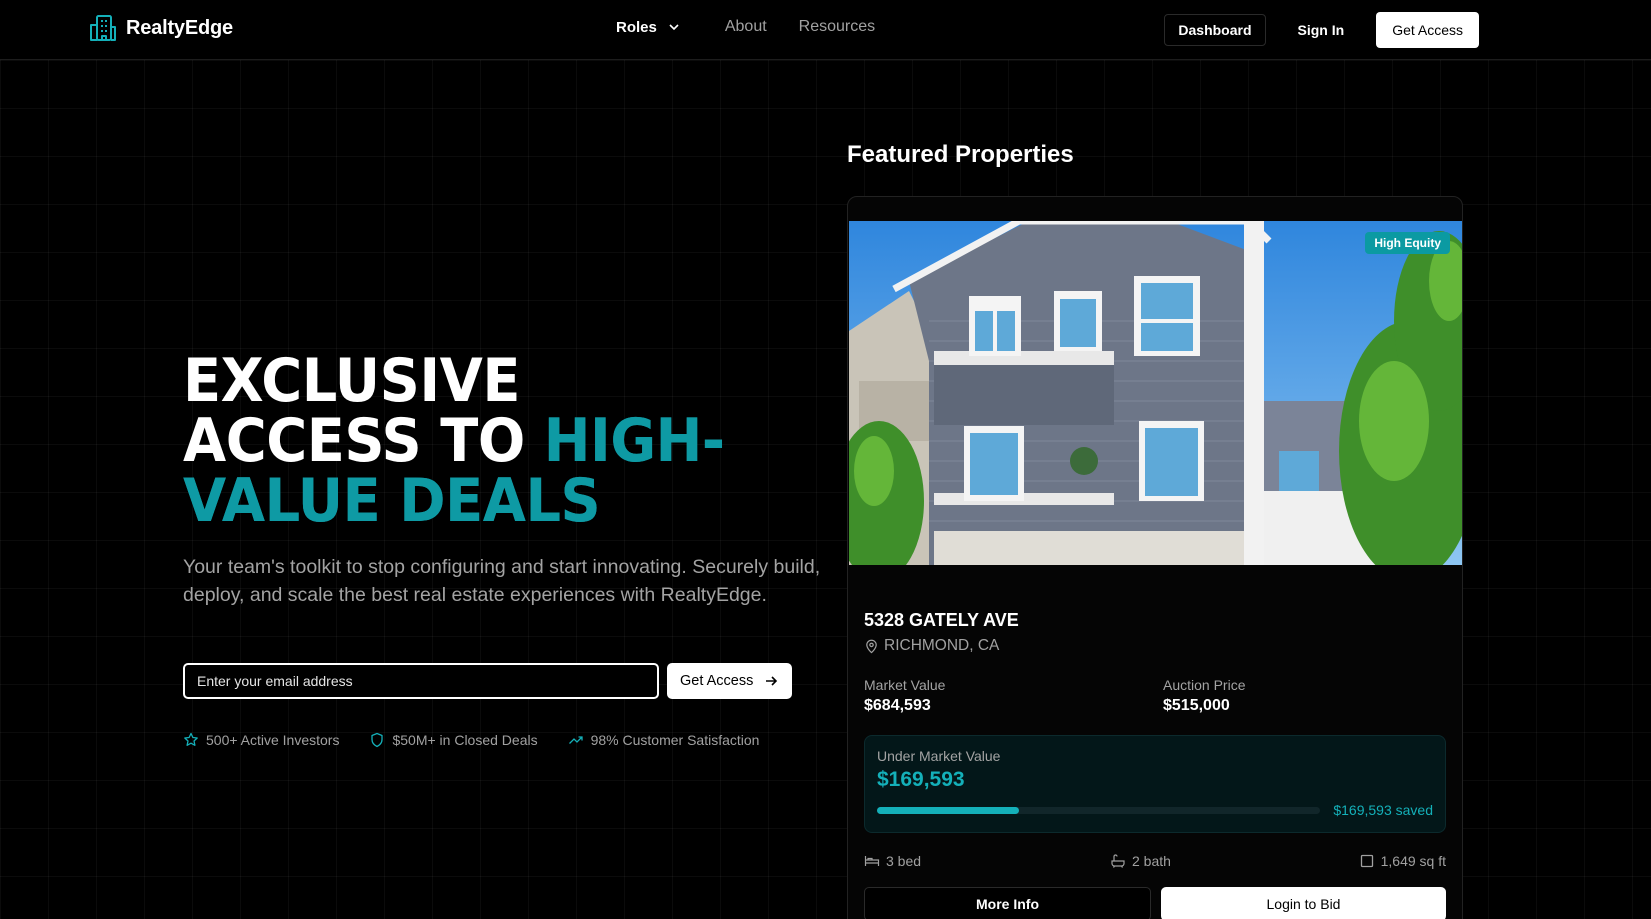 The height and width of the screenshot is (919, 1651). I want to click on hero-headline: EXCLUSIVE ACCESS TO HIGH- VALUE DEALS, so click(508, 441).